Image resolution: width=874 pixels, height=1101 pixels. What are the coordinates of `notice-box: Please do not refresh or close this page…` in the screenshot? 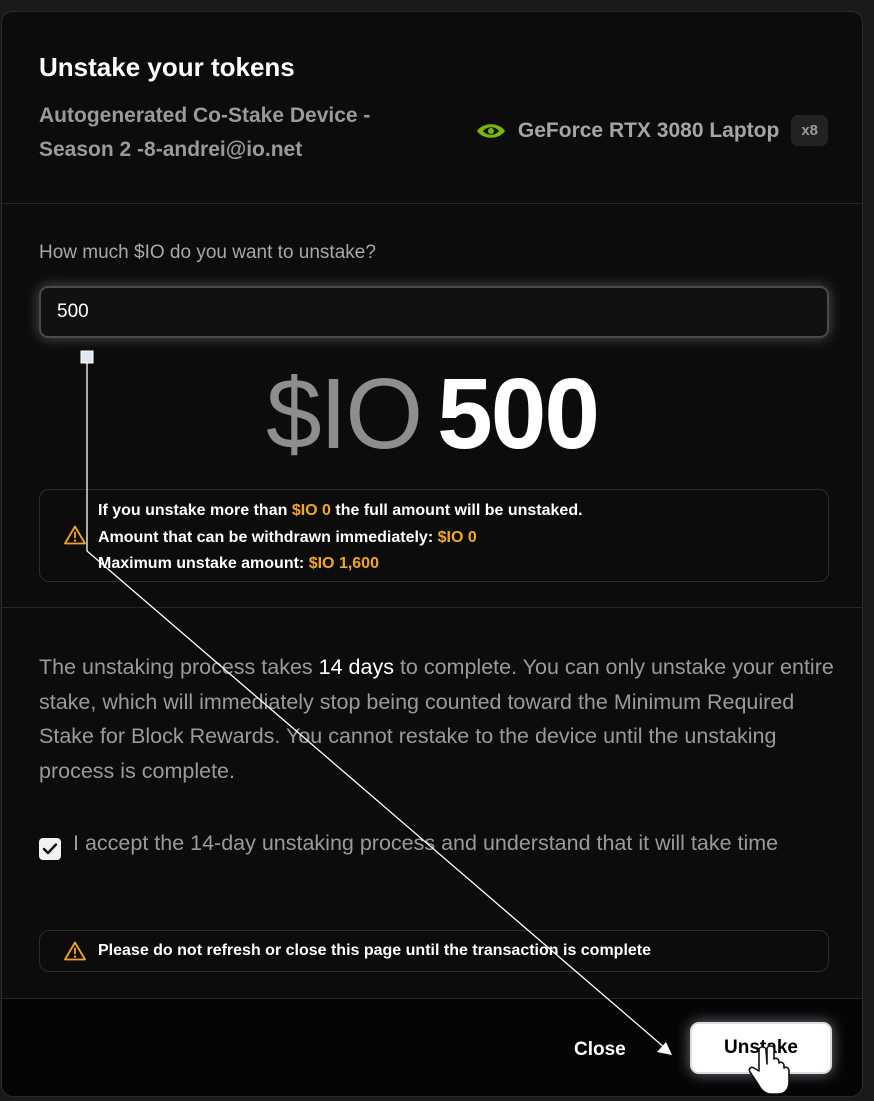 It's located at (434, 951).